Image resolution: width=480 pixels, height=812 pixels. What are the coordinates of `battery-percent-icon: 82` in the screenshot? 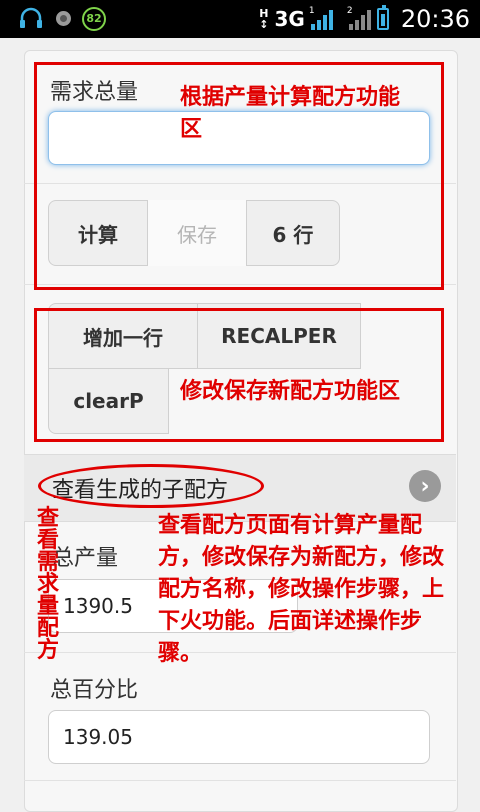 It's located at (94, 19).